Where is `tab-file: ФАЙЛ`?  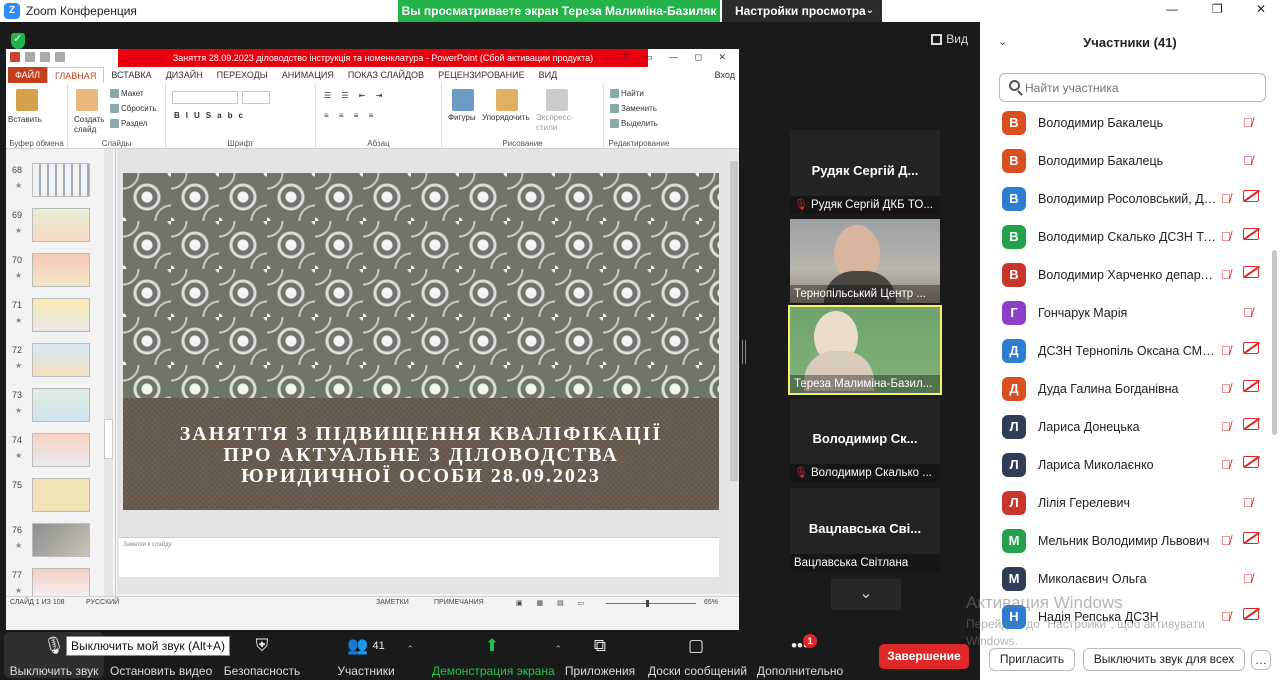 tab-file: ФАЙЛ is located at coordinates (28, 75).